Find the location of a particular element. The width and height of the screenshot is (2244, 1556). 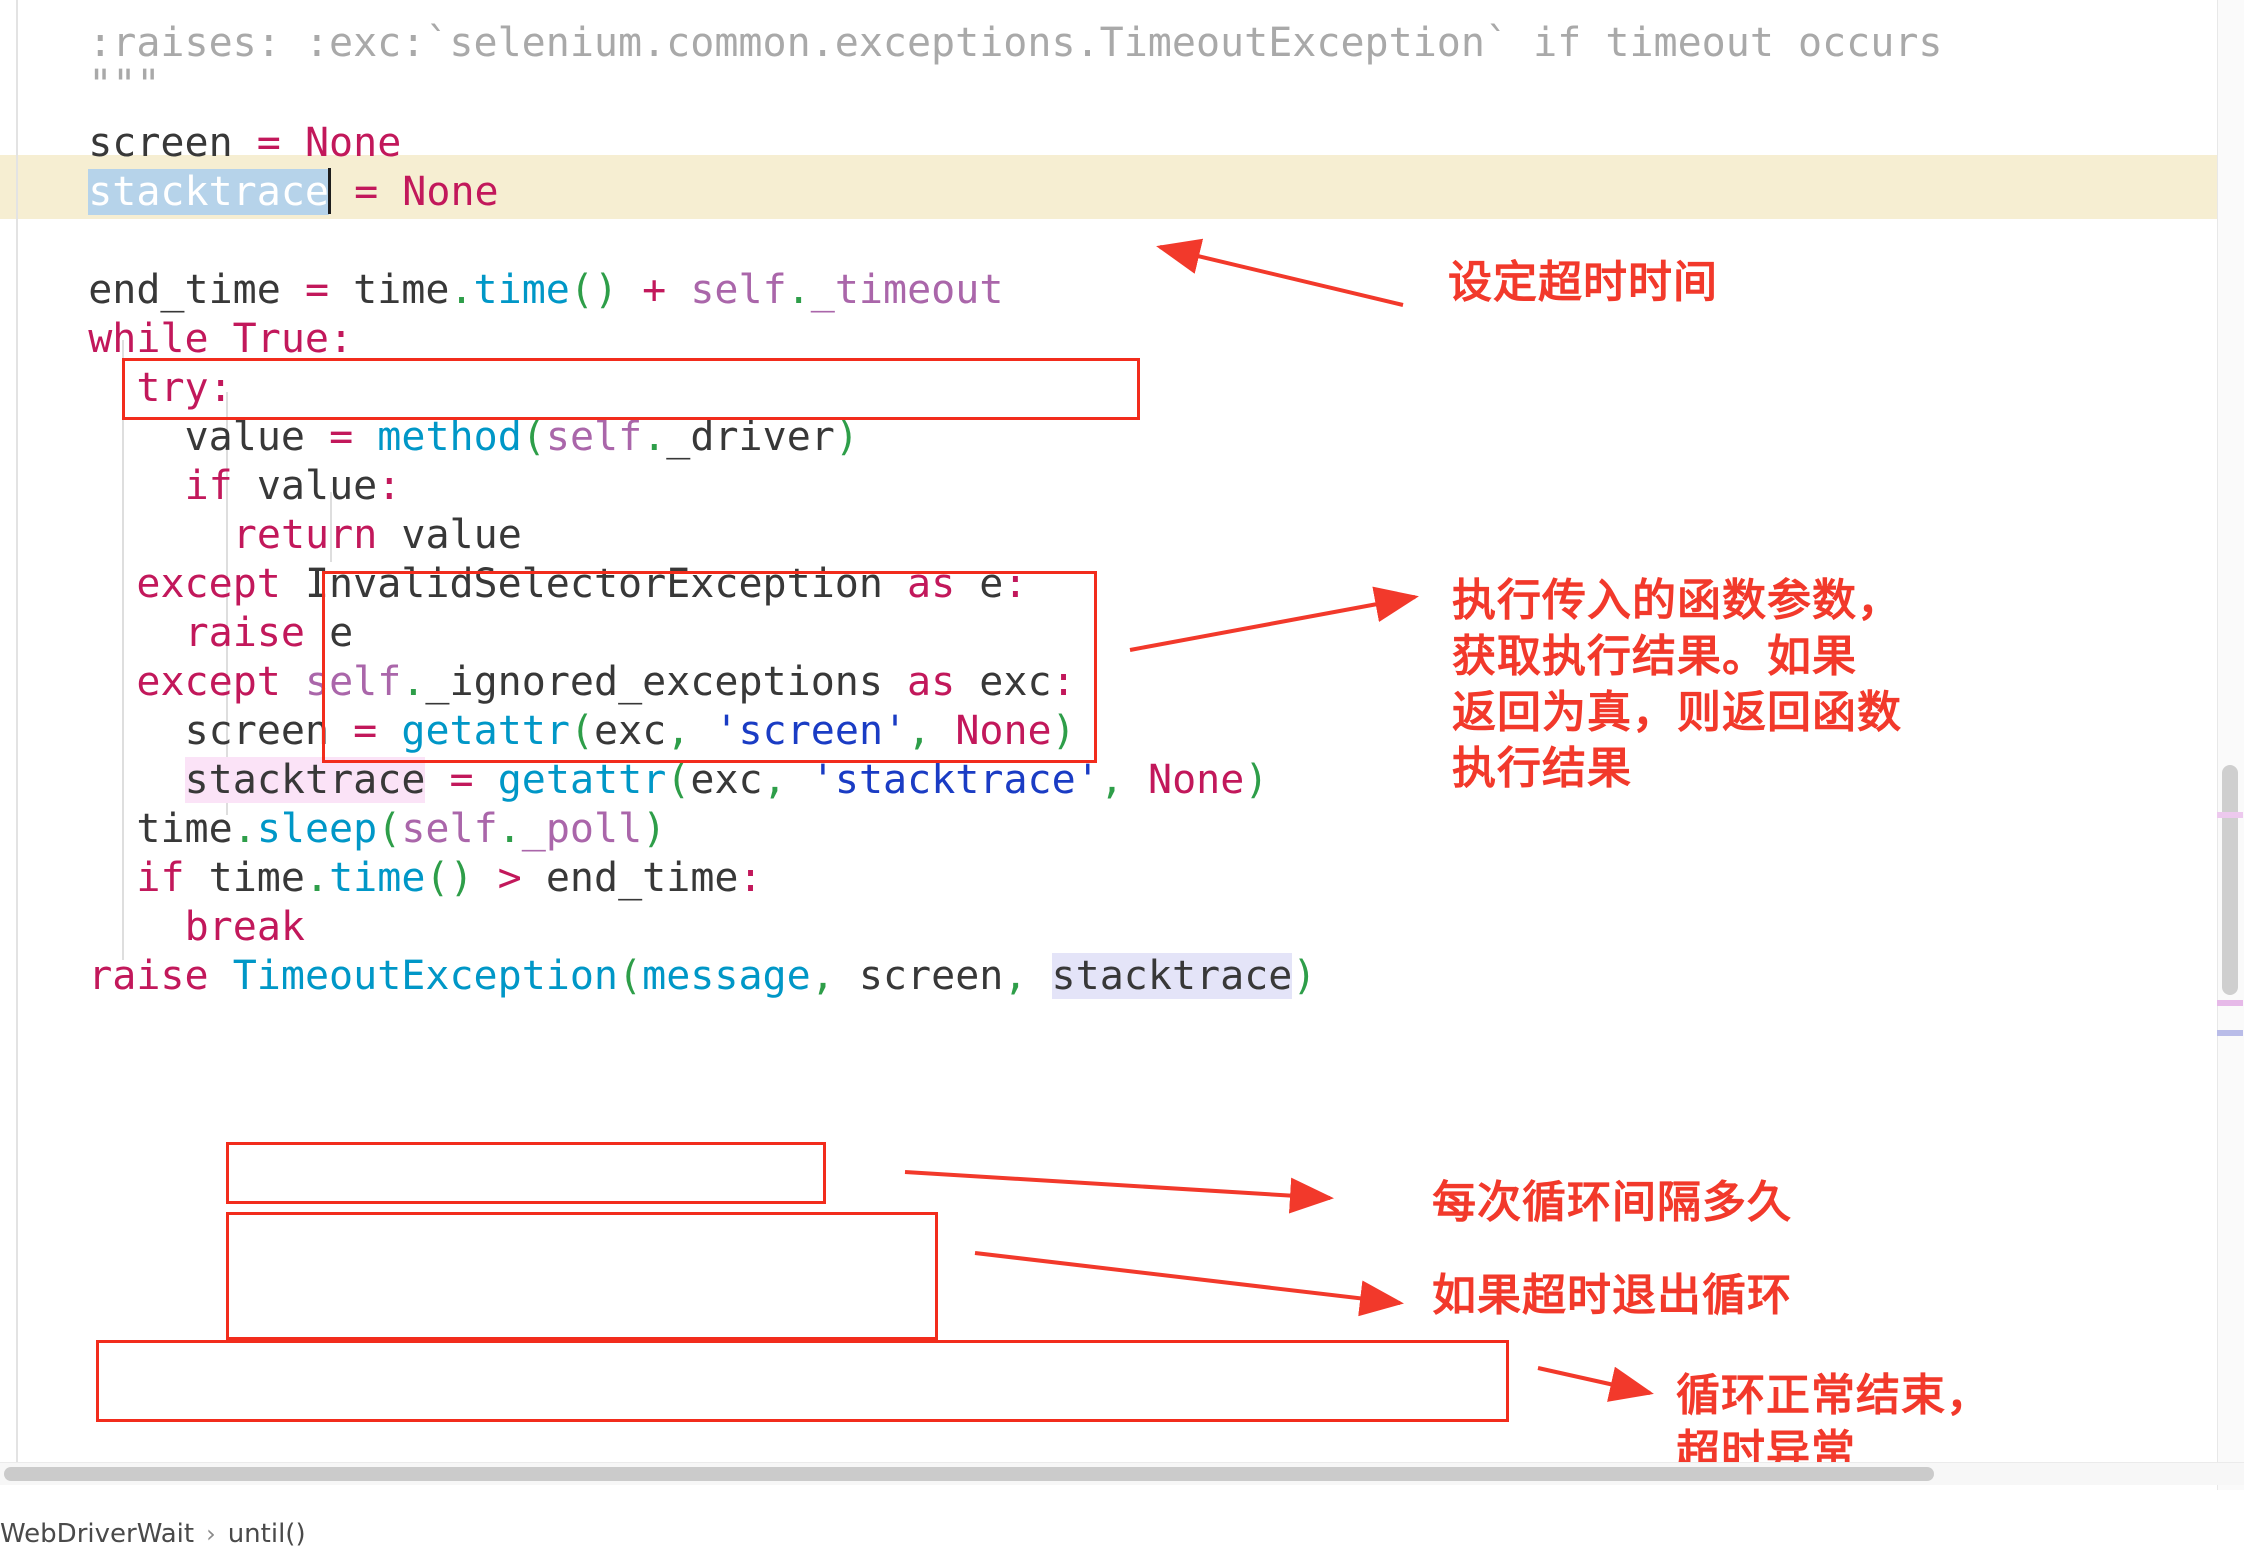

vertical-scrollbar-thumb is located at coordinates (2230, 880).